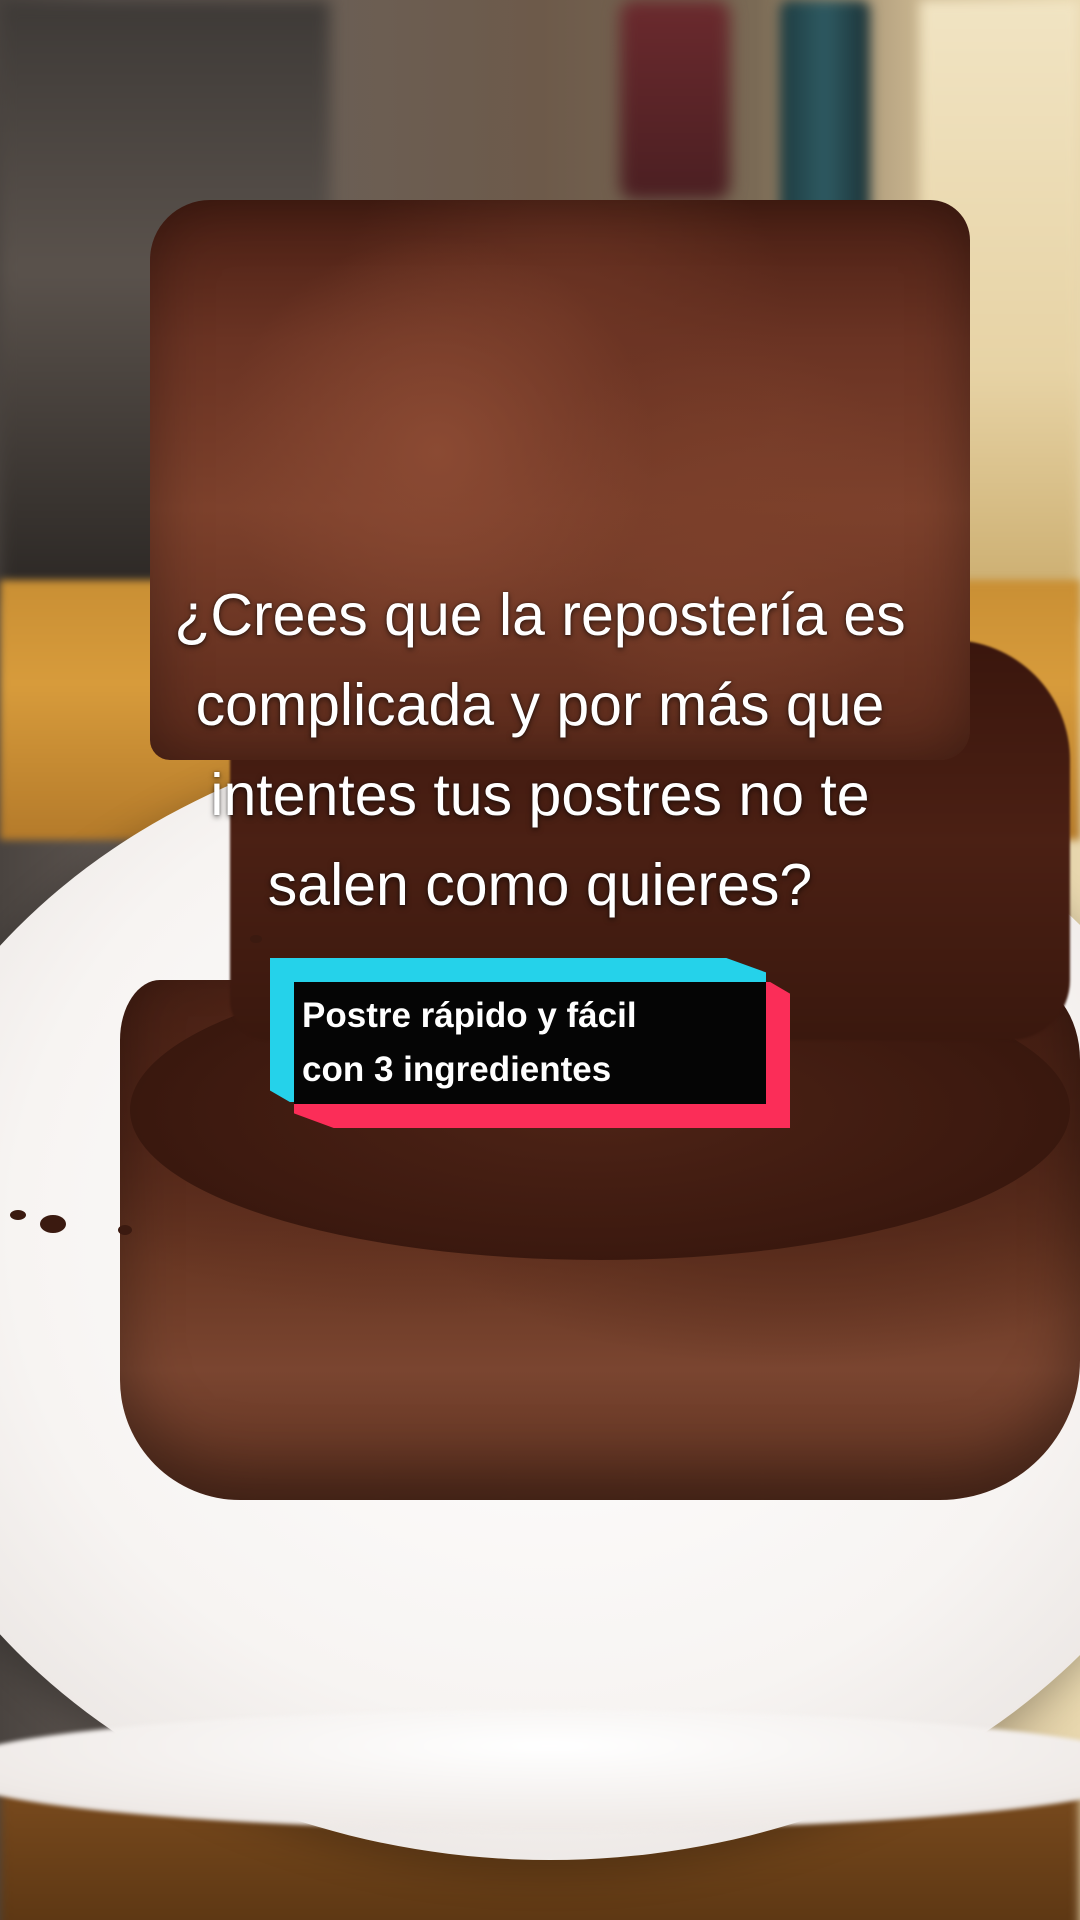 The height and width of the screenshot is (1920, 1080). I want to click on headline-line: intentes tus postres no te, so click(540, 795).